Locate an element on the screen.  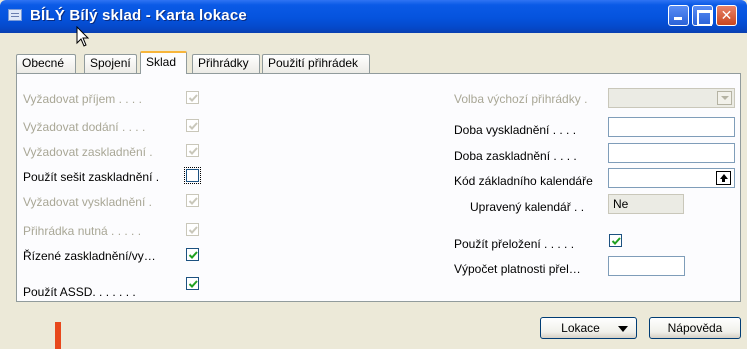
checkbox-use-adcs is located at coordinates (192, 283).